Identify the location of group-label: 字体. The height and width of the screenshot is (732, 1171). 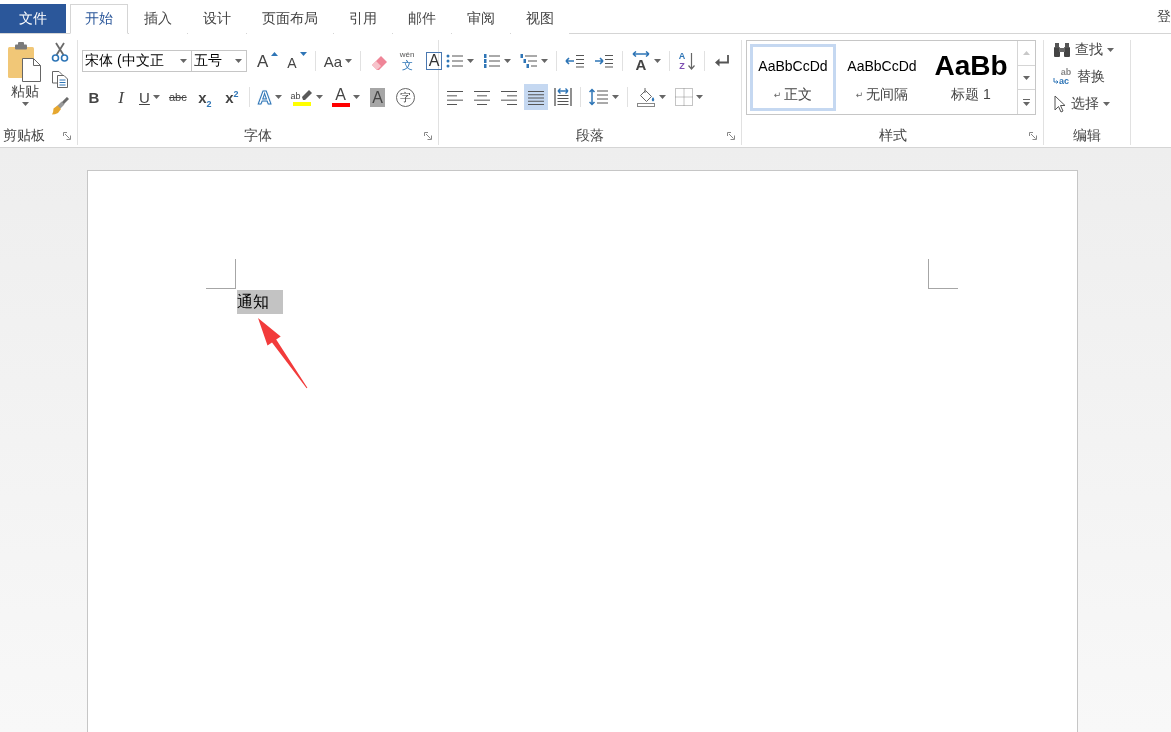
(258, 135).